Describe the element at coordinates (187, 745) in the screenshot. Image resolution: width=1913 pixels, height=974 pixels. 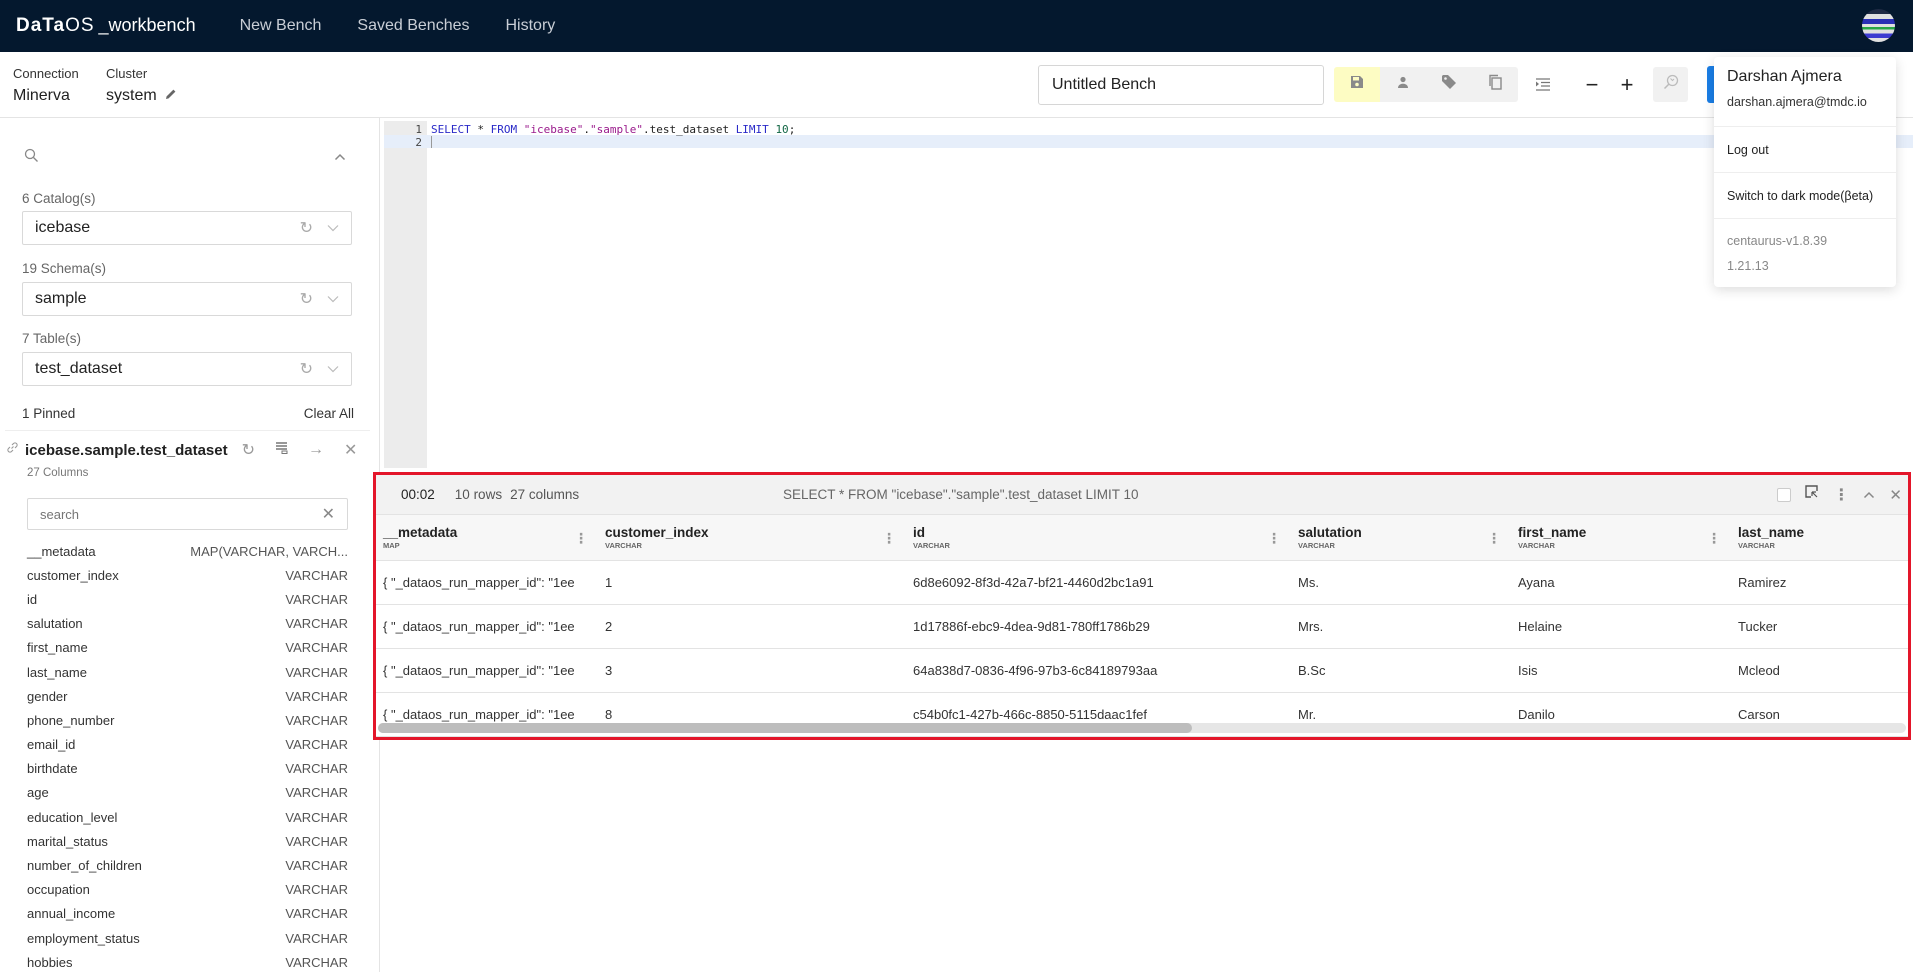
I see `column-list-item: email_id VARCHAR` at that location.